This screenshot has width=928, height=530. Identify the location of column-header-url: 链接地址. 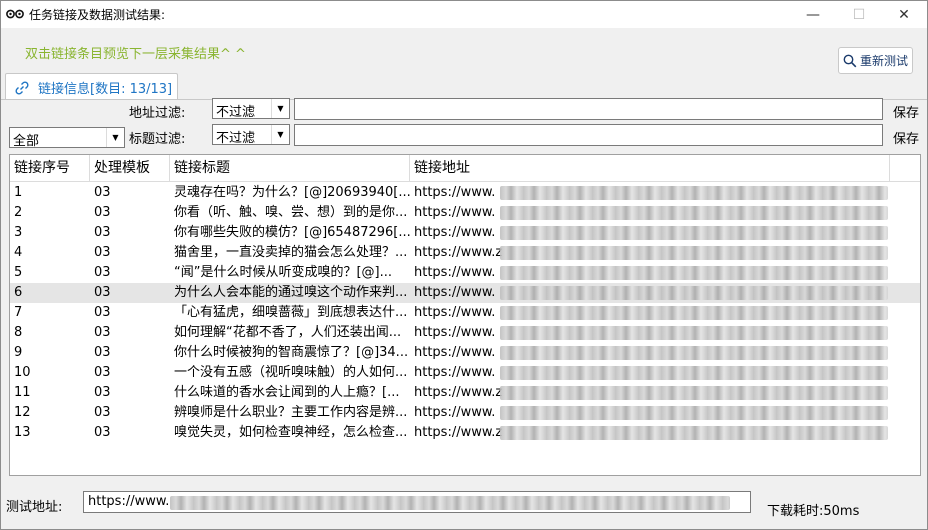
(650, 168).